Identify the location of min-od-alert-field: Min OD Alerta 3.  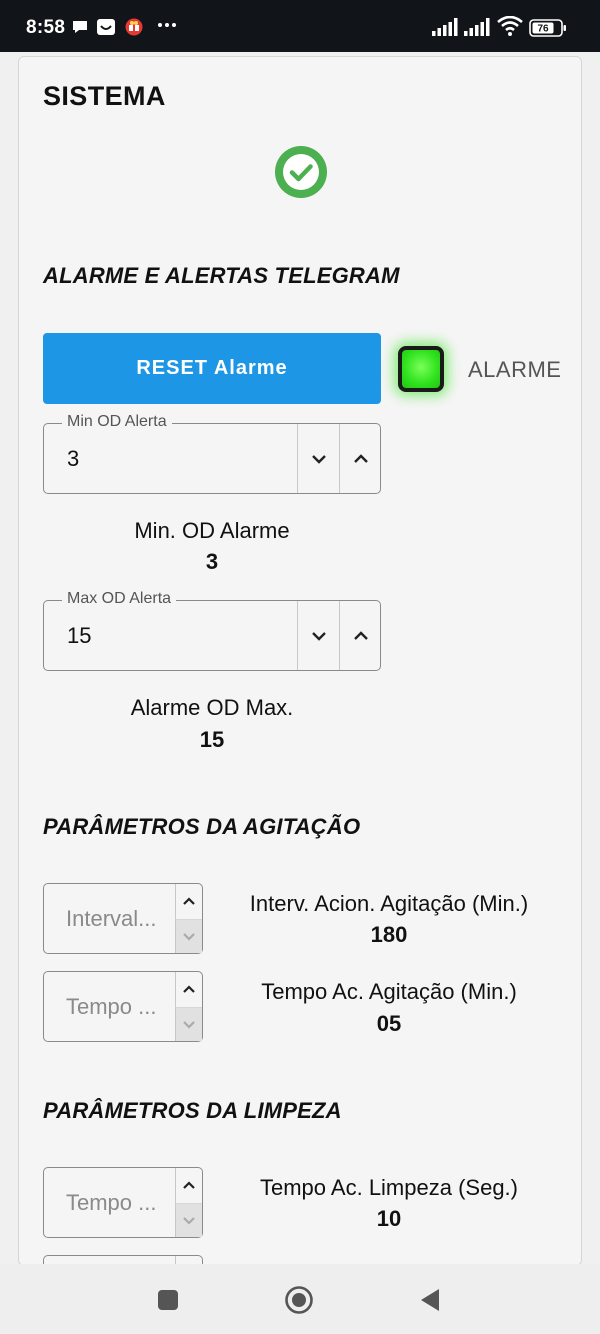
(212, 453).